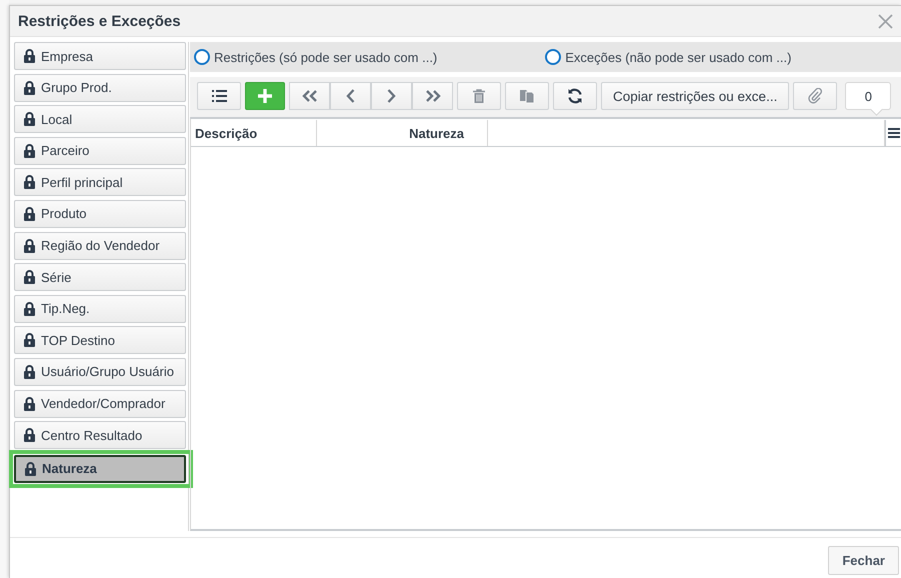  I want to click on sidebar-item: Região do Vendedor, so click(100, 246).